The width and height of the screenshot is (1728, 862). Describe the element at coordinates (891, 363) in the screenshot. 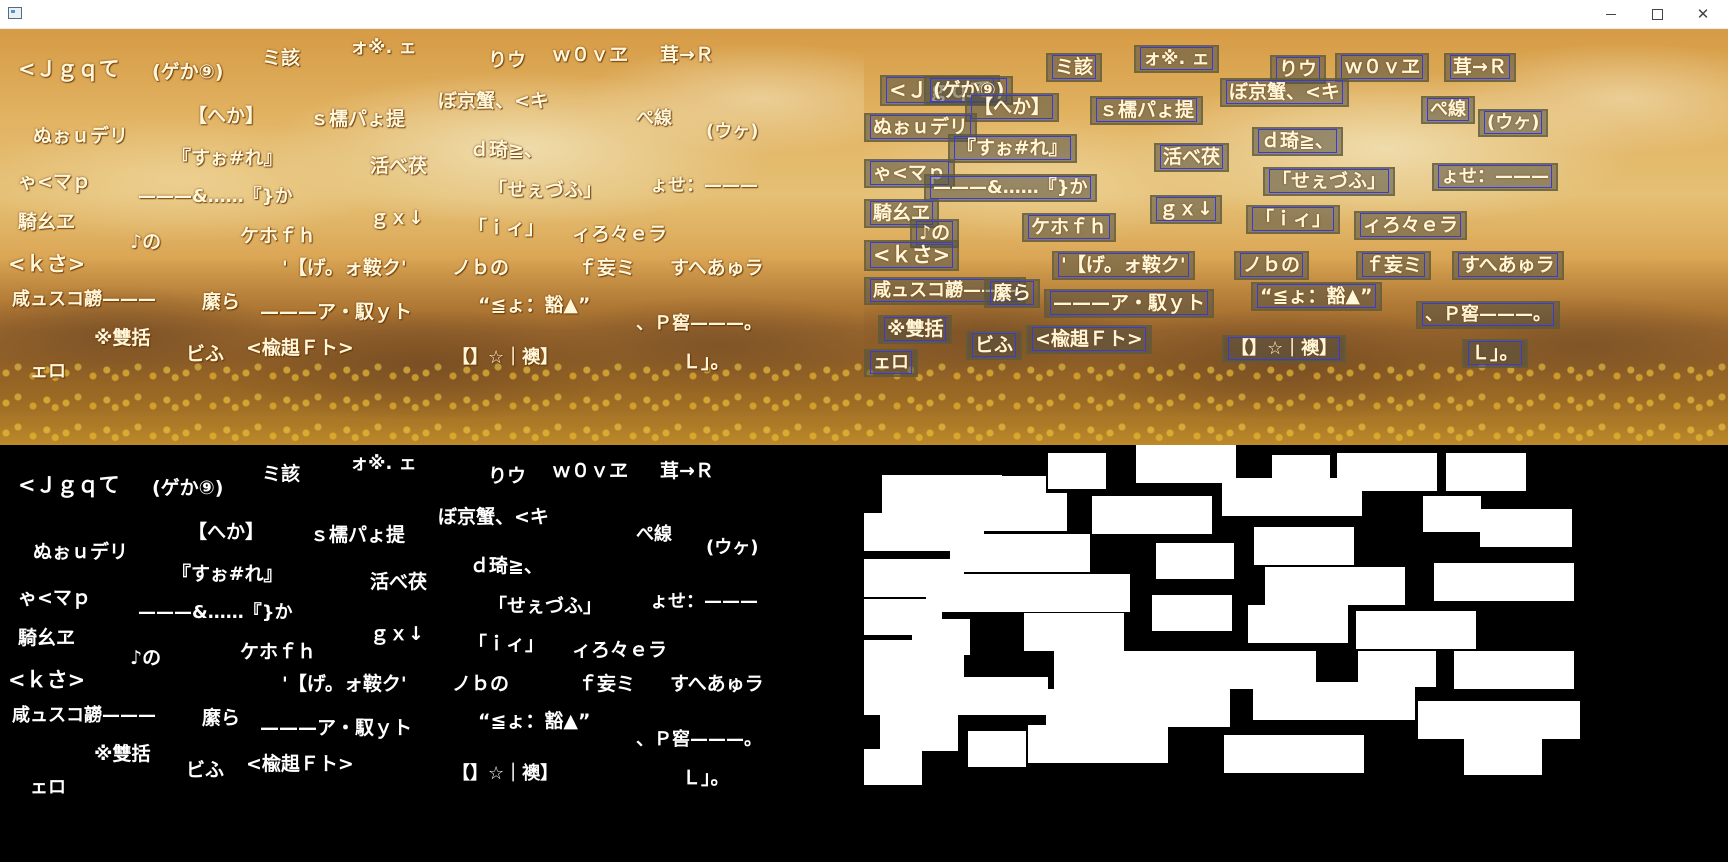

I see `detected-word-42: ェロ` at that location.